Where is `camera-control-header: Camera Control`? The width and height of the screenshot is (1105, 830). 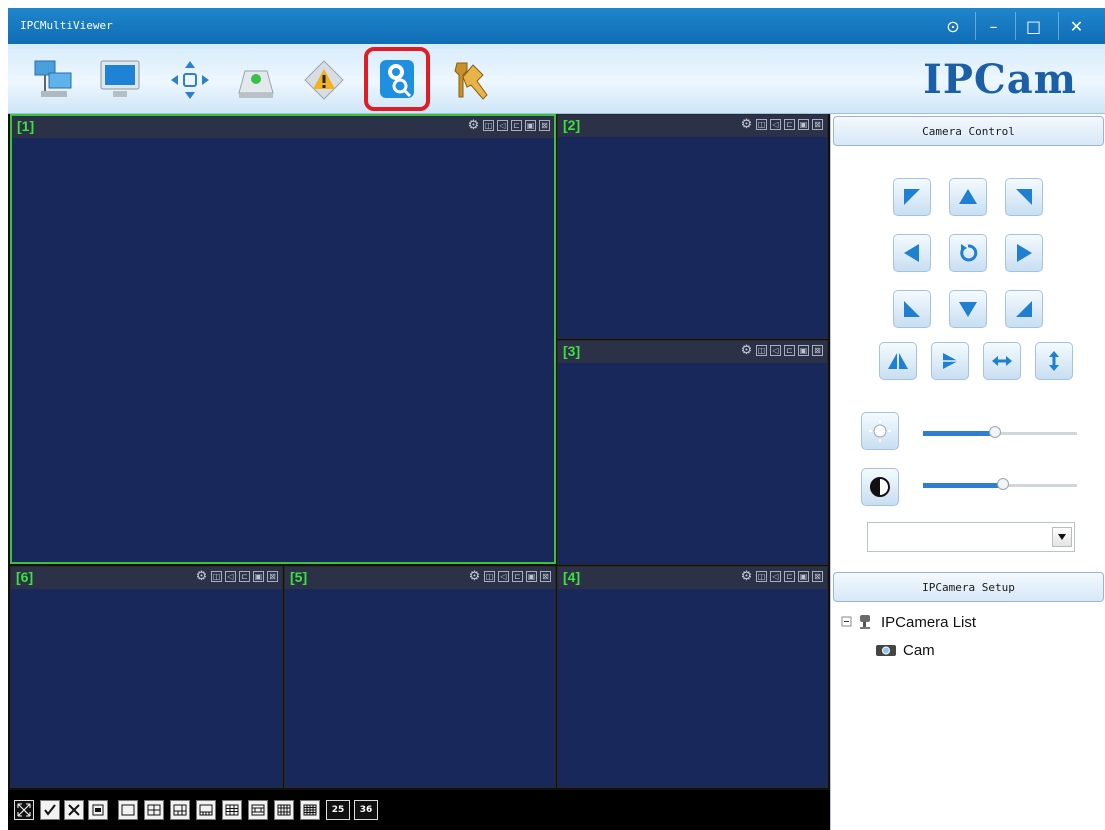
camera-control-header: Camera Control is located at coordinates (968, 131).